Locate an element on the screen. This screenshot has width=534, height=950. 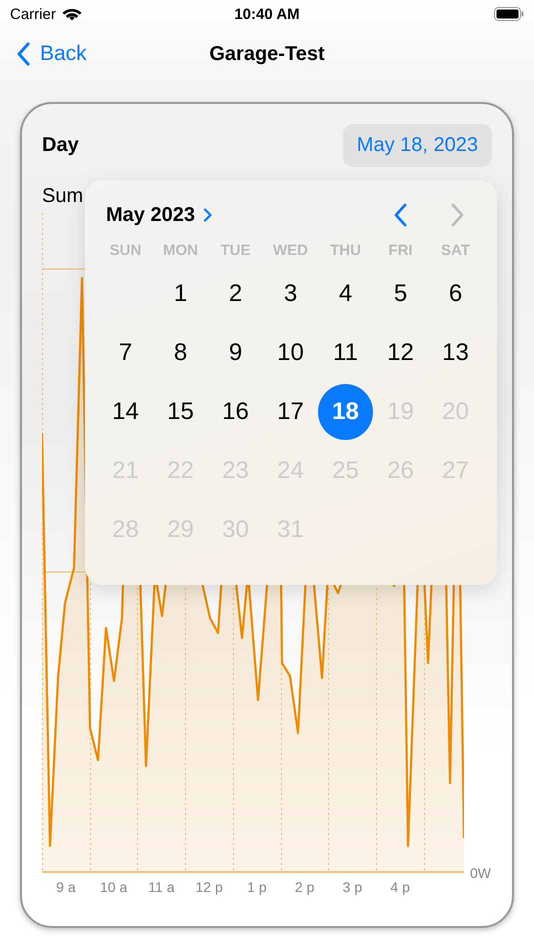
month-picker-button: May 2023 is located at coordinates (159, 215).